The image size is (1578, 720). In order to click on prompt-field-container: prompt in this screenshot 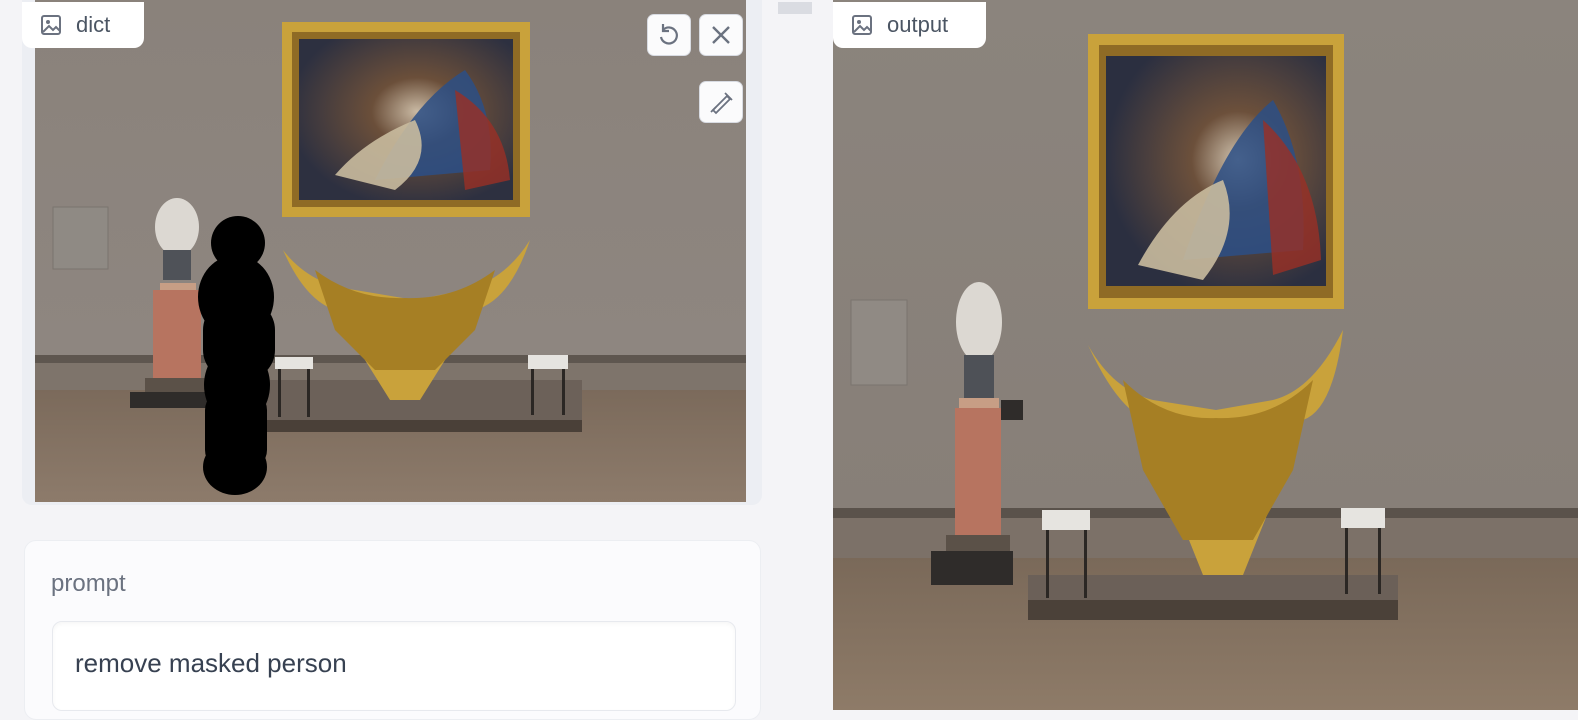, I will do `click(392, 630)`.